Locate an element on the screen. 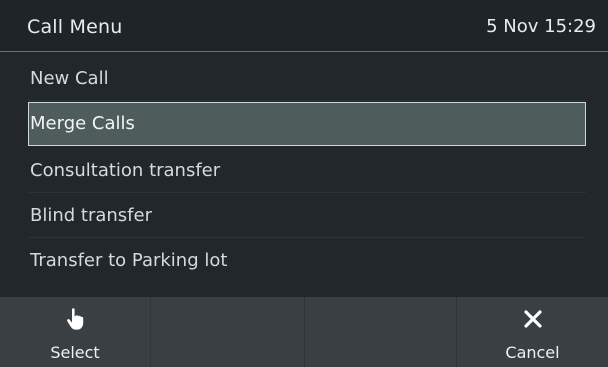  date-time: 5 Nov 15:29 is located at coordinates (541, 26).